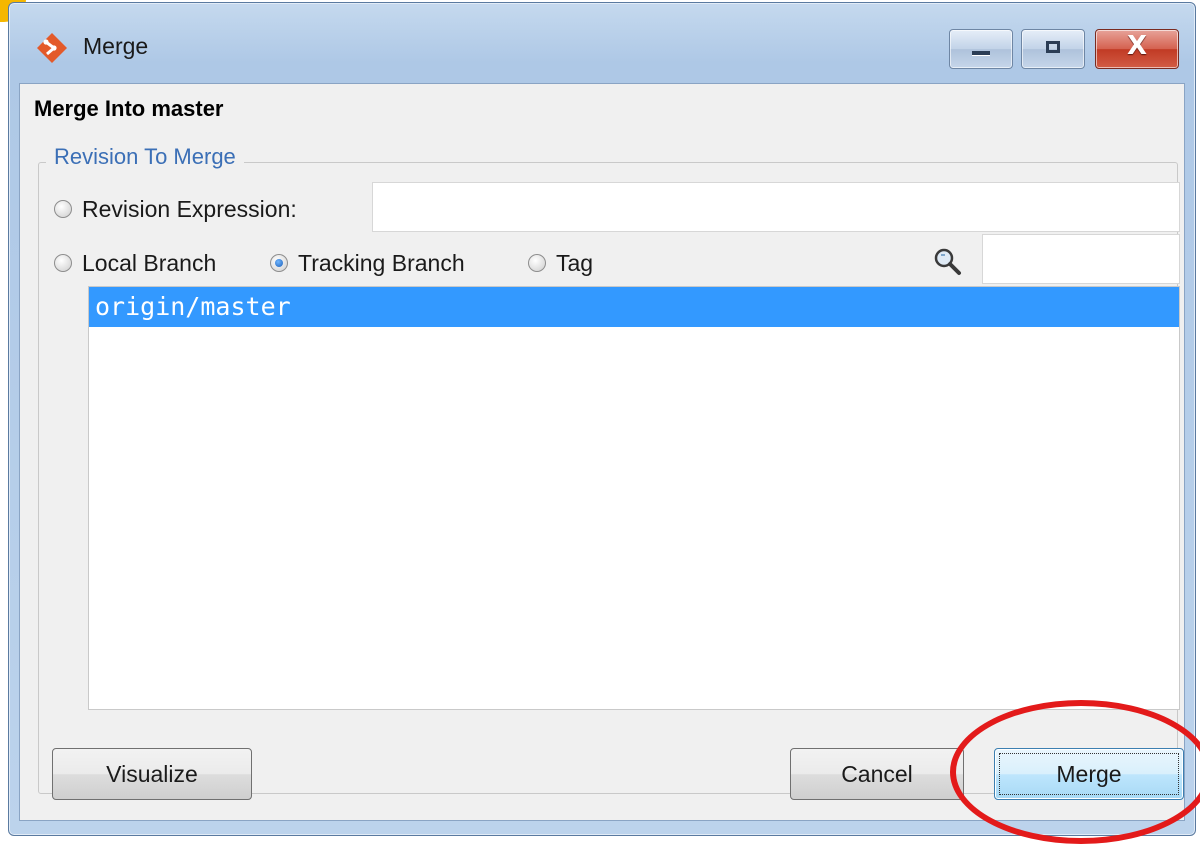 The width and height of the screenshot is (1200, 844). I want to click on tracking-branch-radio, so click(279, 263).